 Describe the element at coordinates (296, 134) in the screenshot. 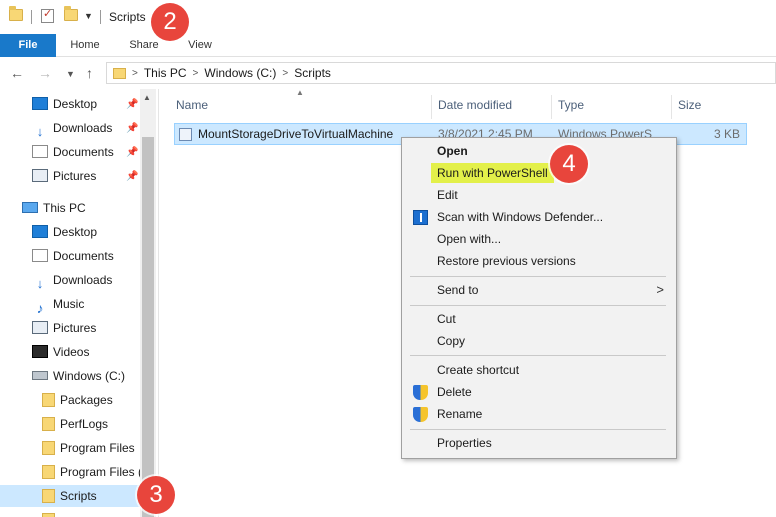

I see `file-name: MountStorageDriveToVirtualMachine` at that location.